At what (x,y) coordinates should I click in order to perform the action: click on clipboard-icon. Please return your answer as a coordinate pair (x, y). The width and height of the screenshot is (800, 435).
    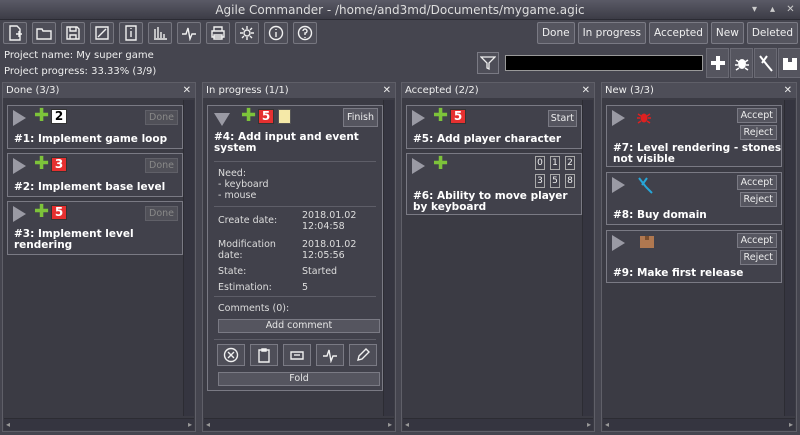
    Looking at the image, I should click on (264, 355).